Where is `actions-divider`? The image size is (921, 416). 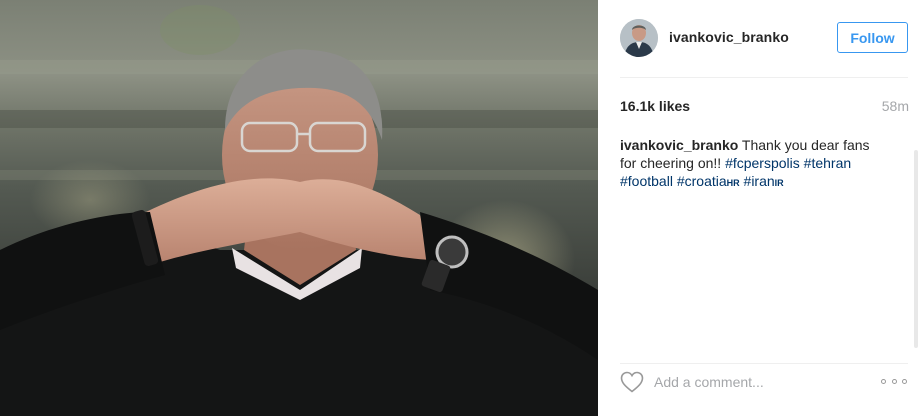 actions-divider is located at coordinates (764, 363).